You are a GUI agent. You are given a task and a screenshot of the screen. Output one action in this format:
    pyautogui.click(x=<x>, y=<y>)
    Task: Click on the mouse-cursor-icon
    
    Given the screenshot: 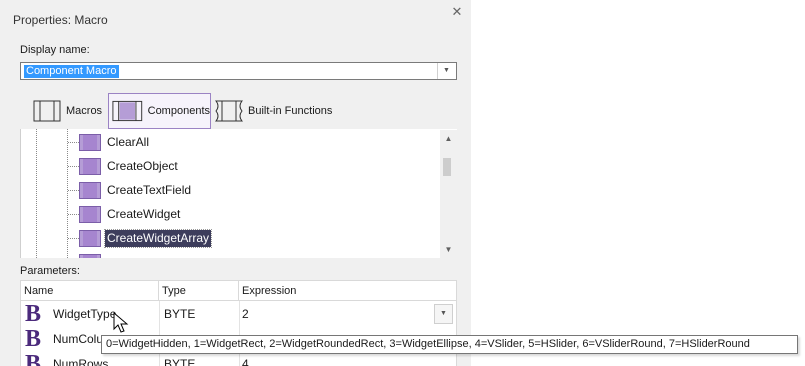 What is the action you would take?
    pyautogui.click(x=121, y=322)
    